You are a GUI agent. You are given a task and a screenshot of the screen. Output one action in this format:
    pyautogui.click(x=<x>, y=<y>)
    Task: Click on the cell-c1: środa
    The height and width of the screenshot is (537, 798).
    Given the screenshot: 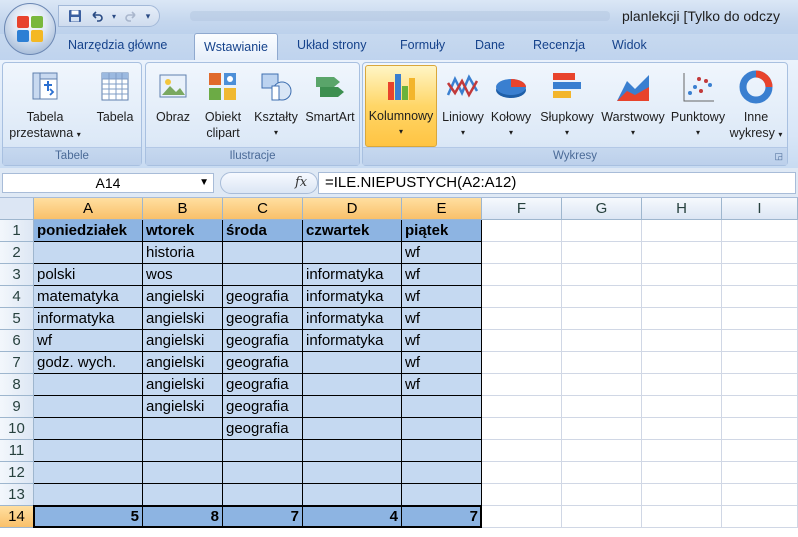 What is the action you would take?
    pyautogui.click(x=263, y=231)
    